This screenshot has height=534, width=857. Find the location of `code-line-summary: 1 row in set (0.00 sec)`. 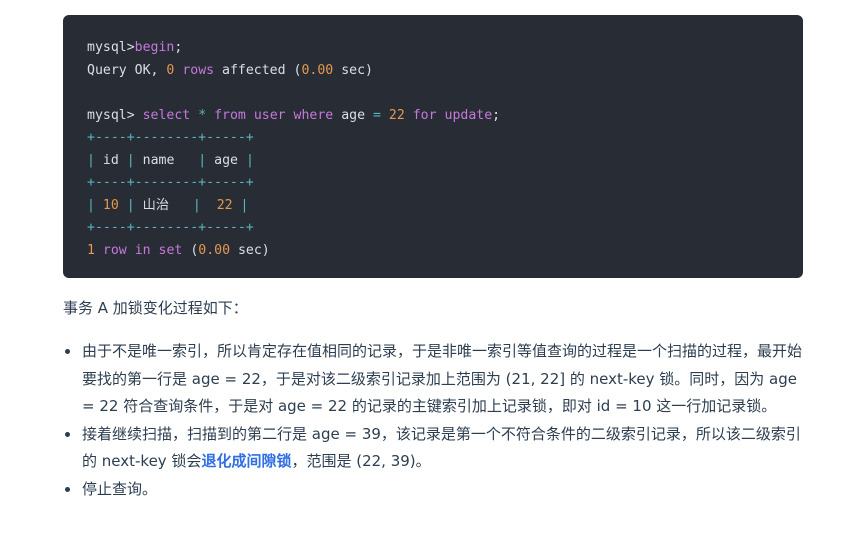

code-line-summary: 1 row in set (0.00 sec) is located at coordinates (178, 250).